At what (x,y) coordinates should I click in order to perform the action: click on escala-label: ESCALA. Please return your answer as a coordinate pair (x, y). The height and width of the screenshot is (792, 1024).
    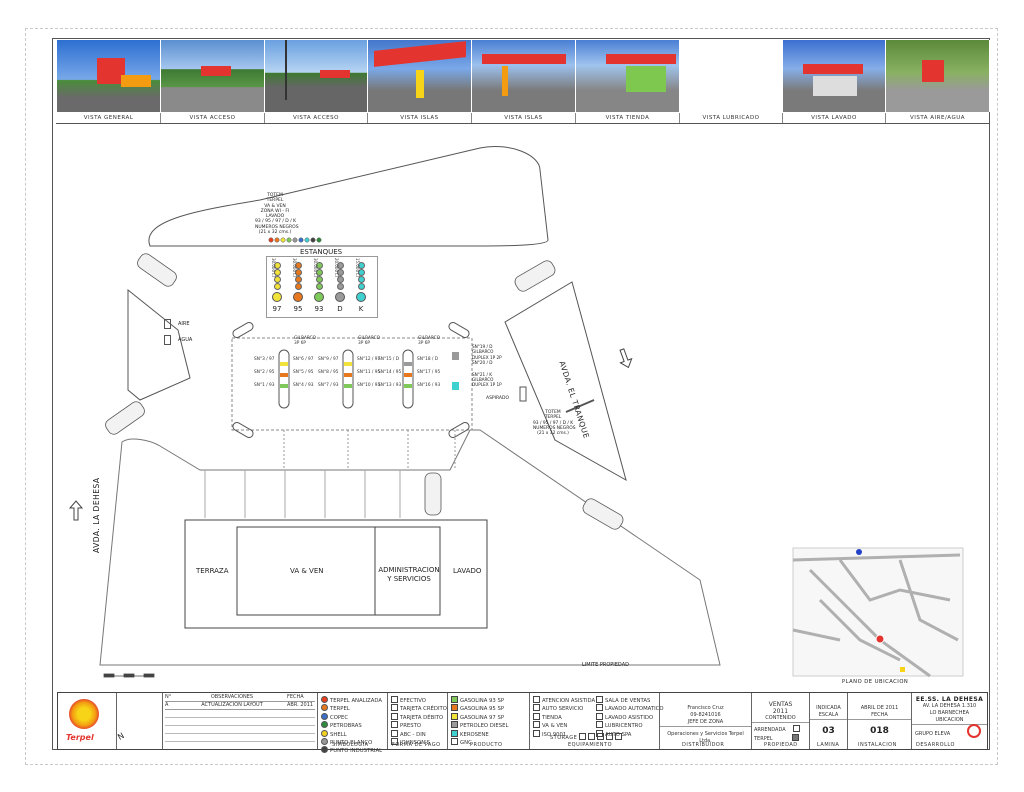
    Looking at the image, I should click on (828, 716).